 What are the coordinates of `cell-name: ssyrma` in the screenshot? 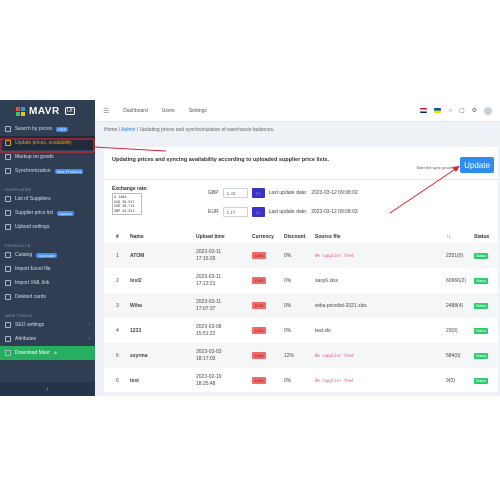 It's located at (139, 355).